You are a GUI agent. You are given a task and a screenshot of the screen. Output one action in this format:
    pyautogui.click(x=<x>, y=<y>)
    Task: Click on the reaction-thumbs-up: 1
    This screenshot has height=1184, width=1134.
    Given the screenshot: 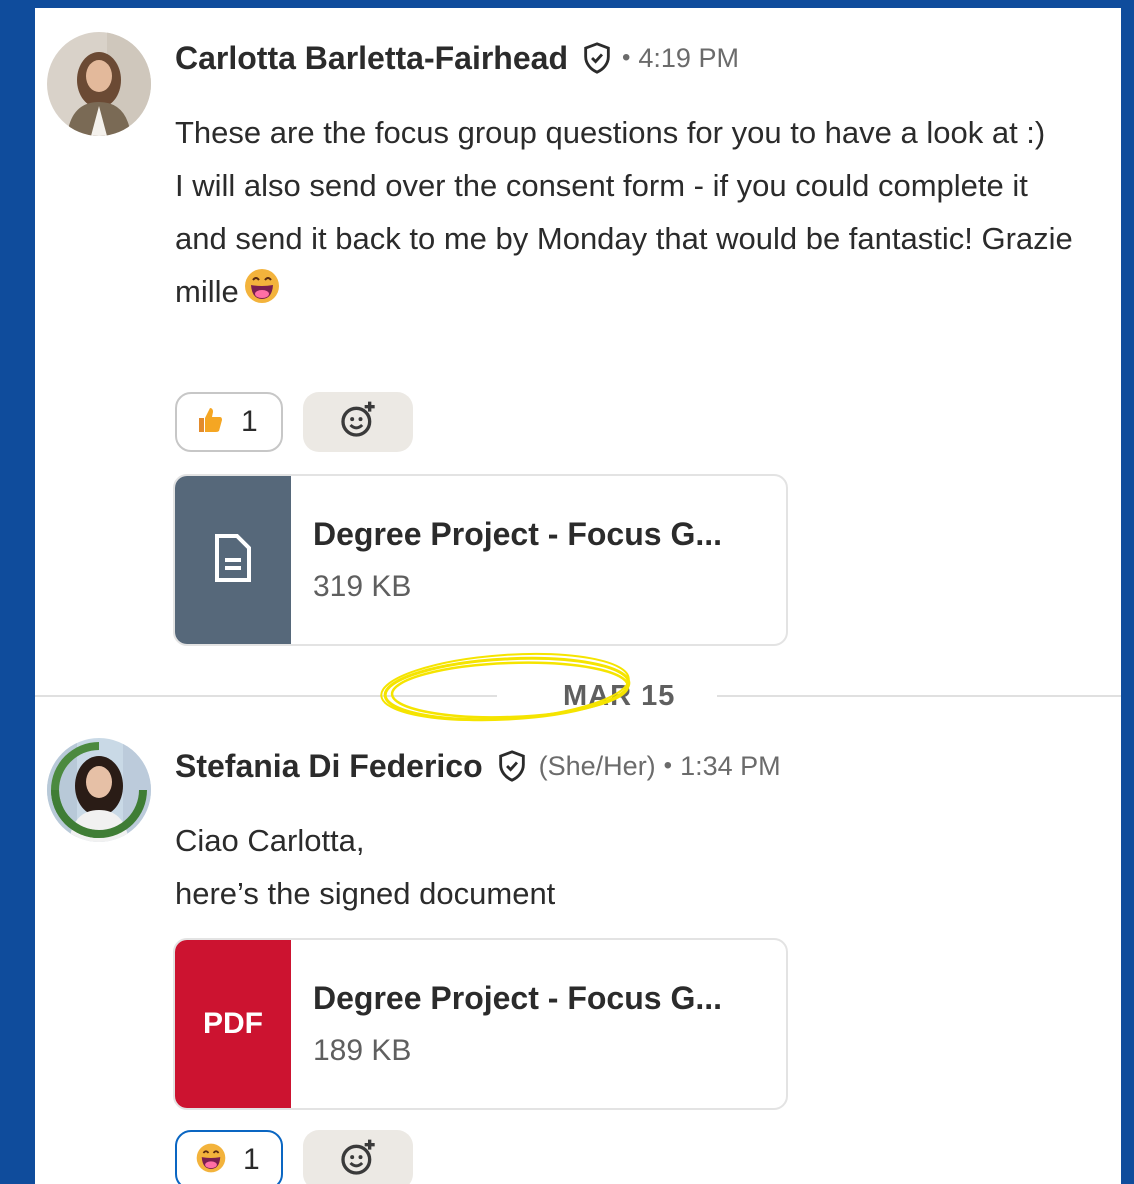 What is the action you would take?
    pyautogui.click(x=229, y=422)
    